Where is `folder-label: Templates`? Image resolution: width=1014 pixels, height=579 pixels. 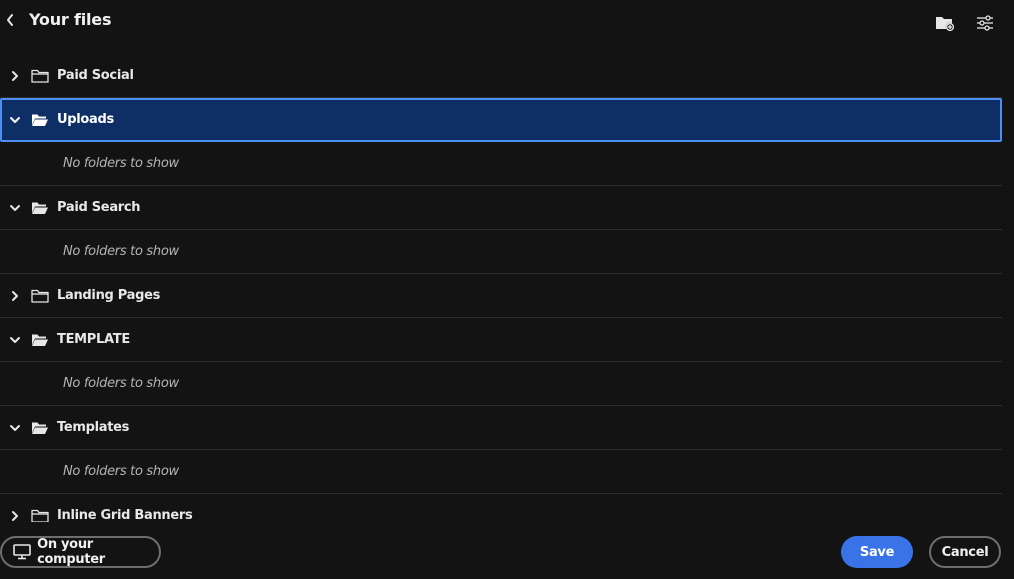
folder-label: Templates is located at coordinates (93, 427).